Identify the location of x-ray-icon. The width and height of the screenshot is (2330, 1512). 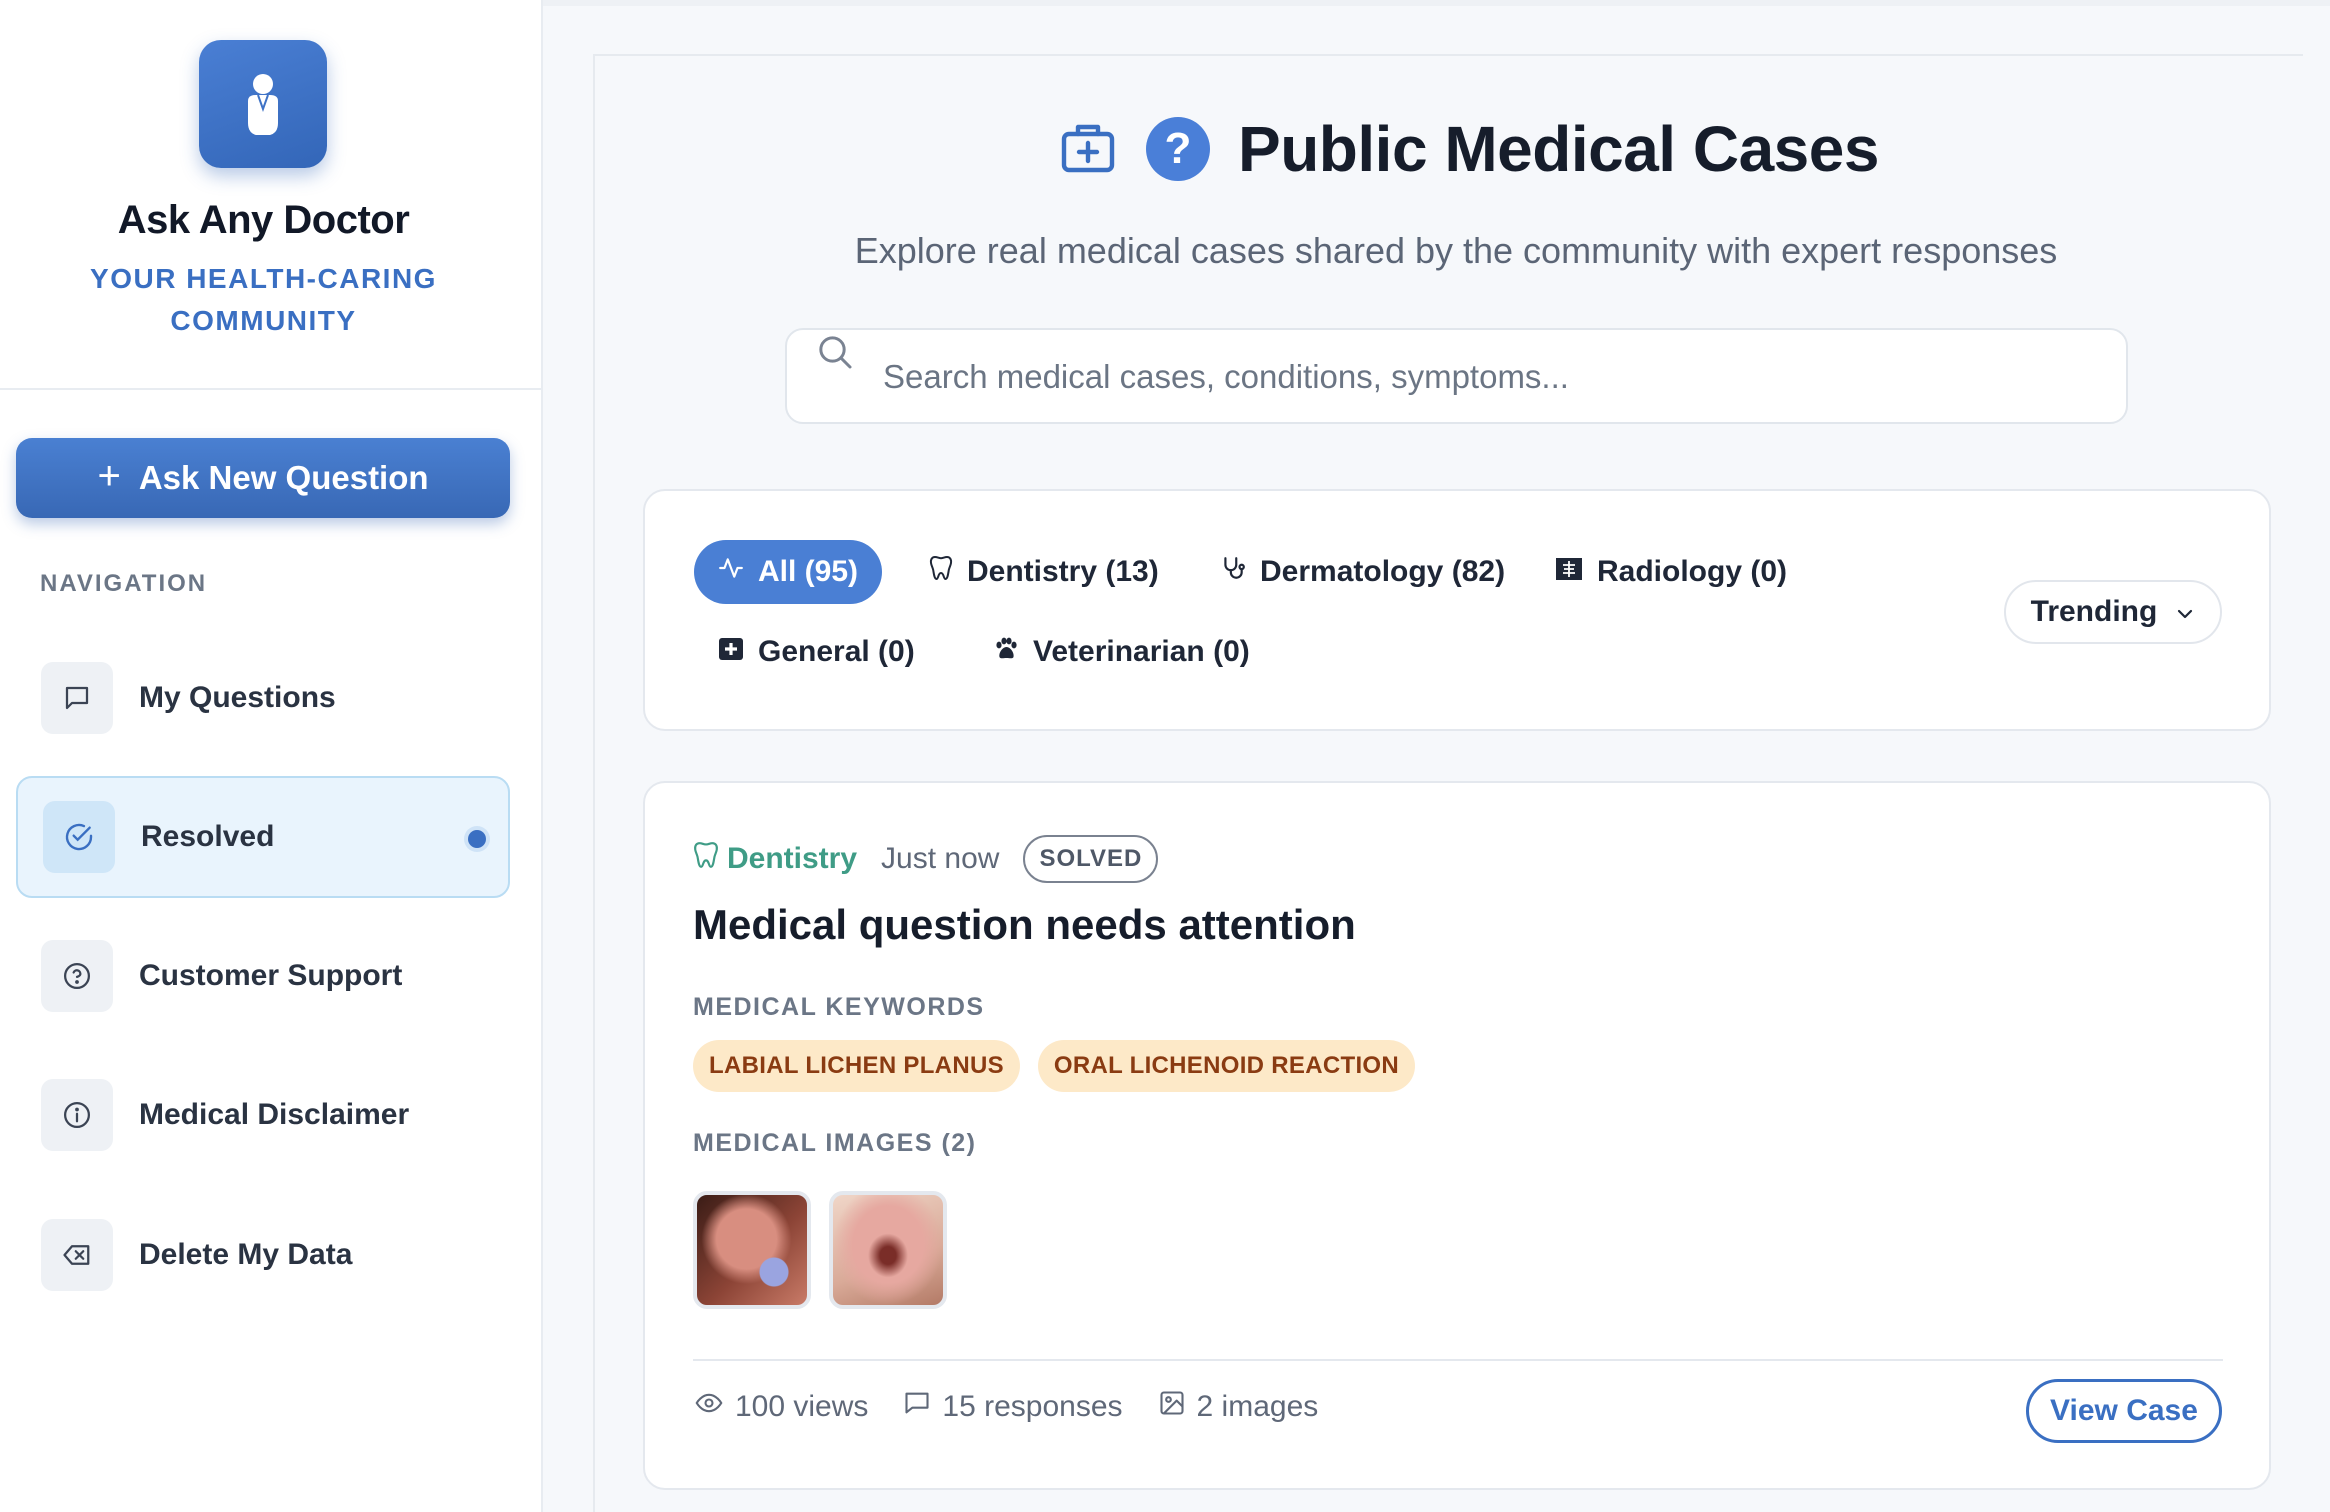
(1569, 572).